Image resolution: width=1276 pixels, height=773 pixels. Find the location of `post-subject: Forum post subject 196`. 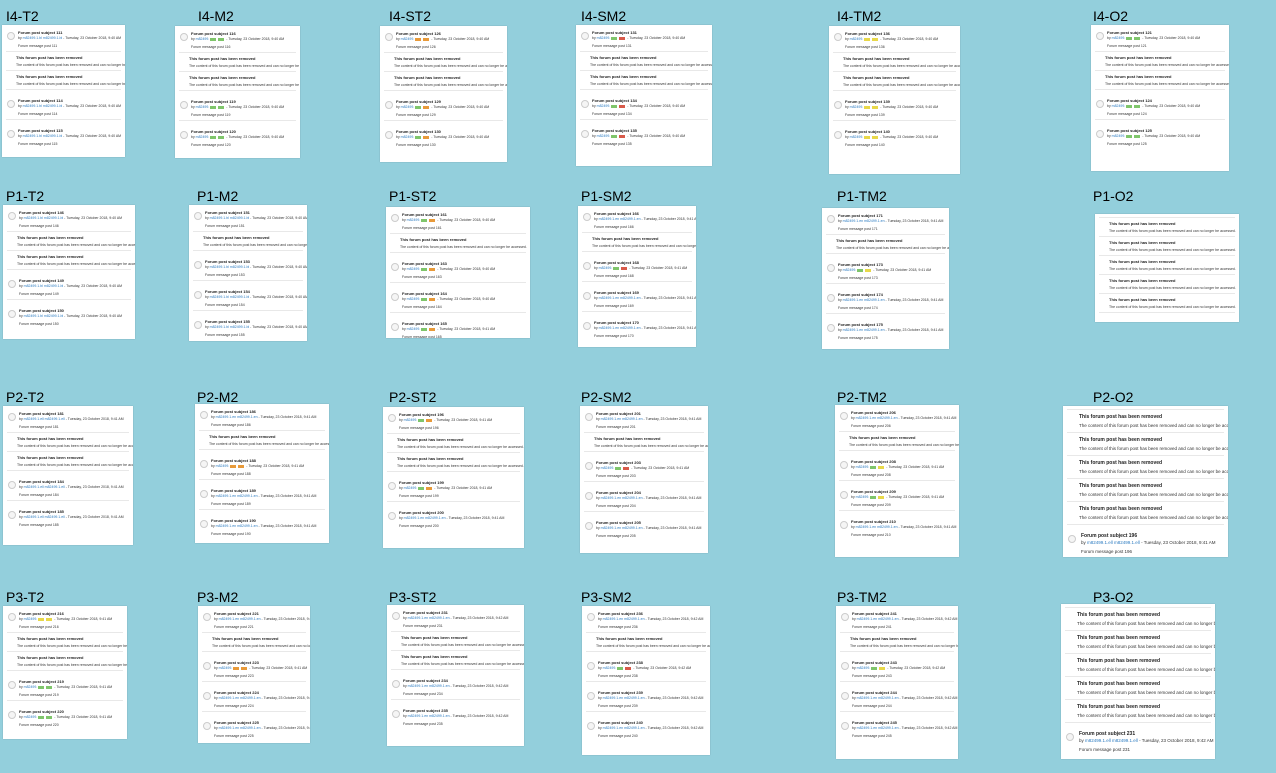

post-subject: Forum post subject 196 is located at coordinates (1145, 536).